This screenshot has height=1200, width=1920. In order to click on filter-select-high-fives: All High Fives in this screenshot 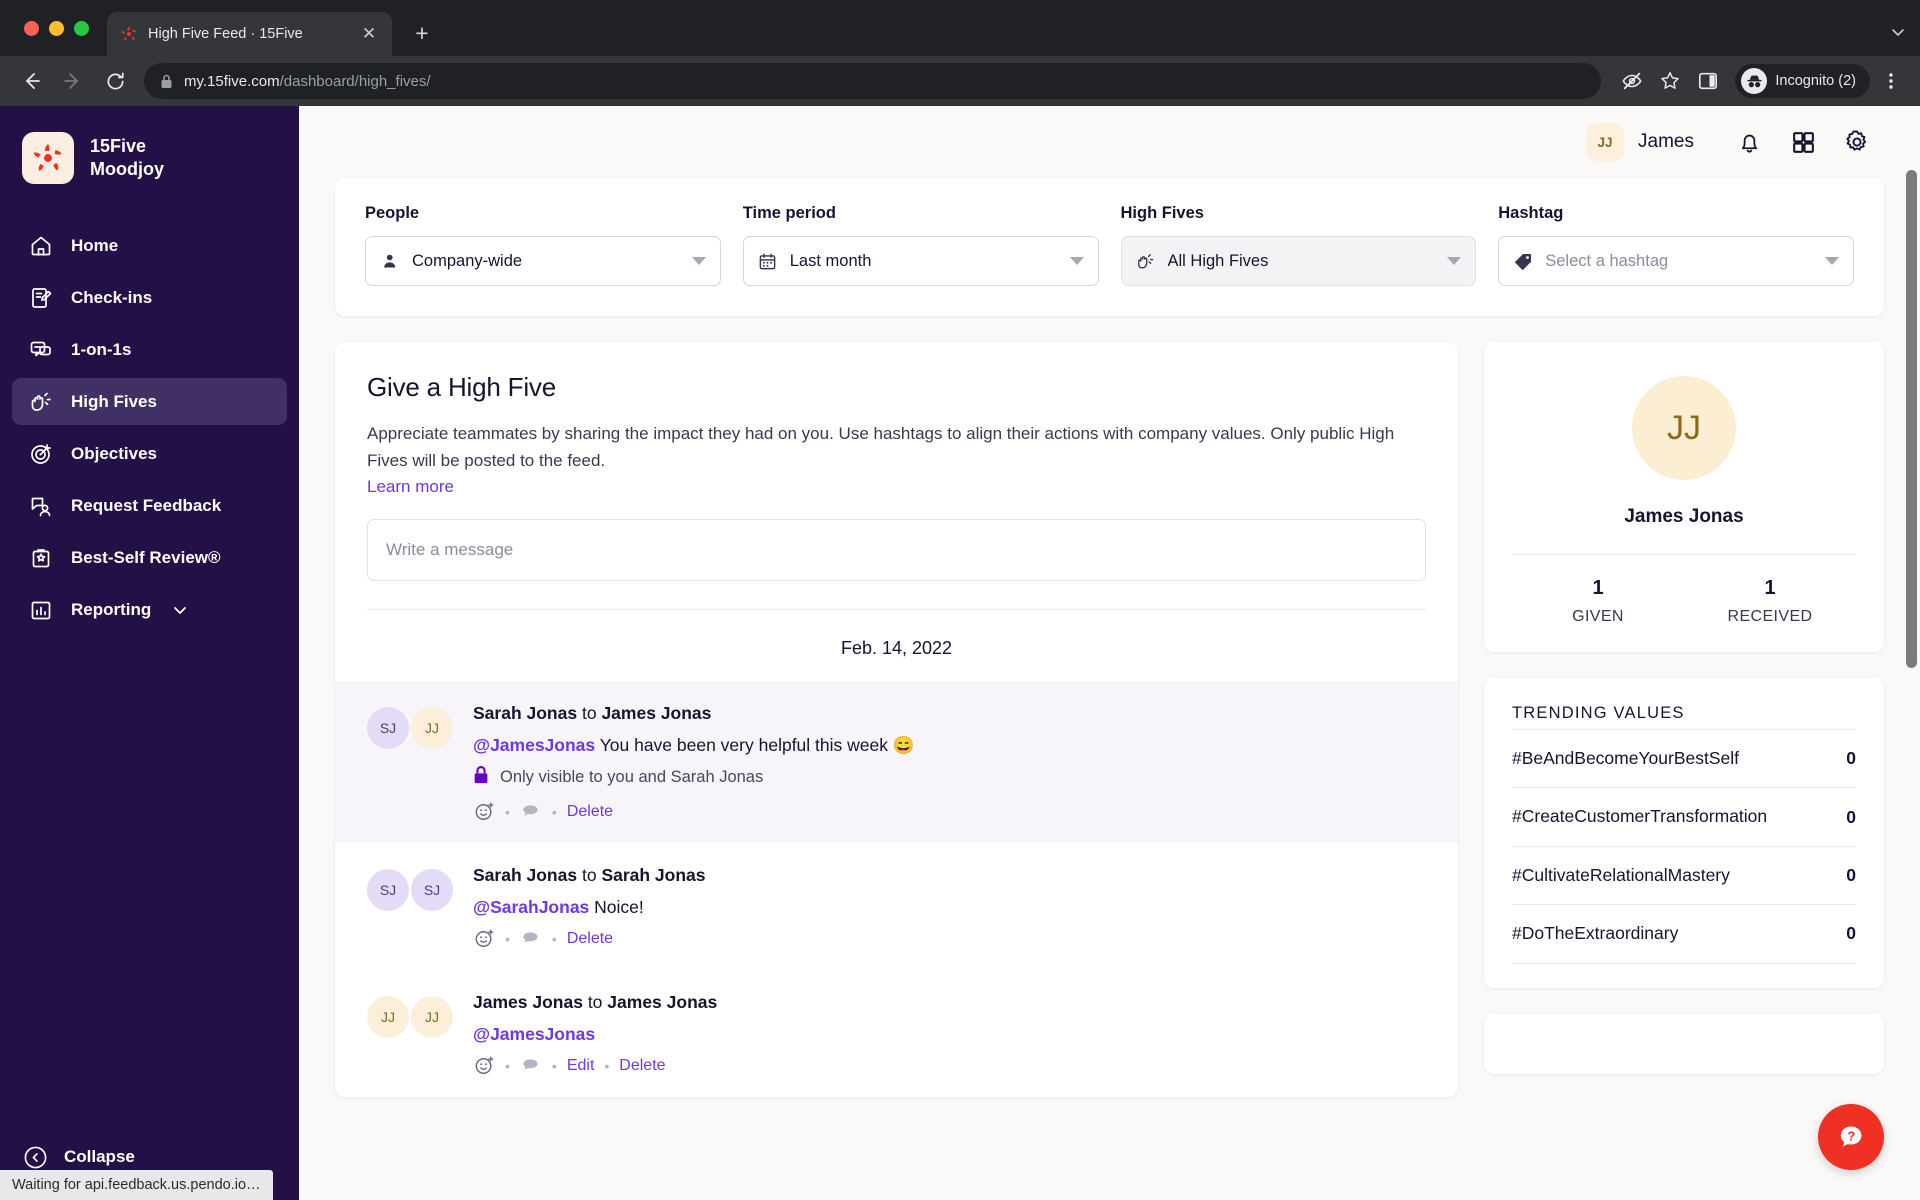, I will do `click(1298, 261)`.